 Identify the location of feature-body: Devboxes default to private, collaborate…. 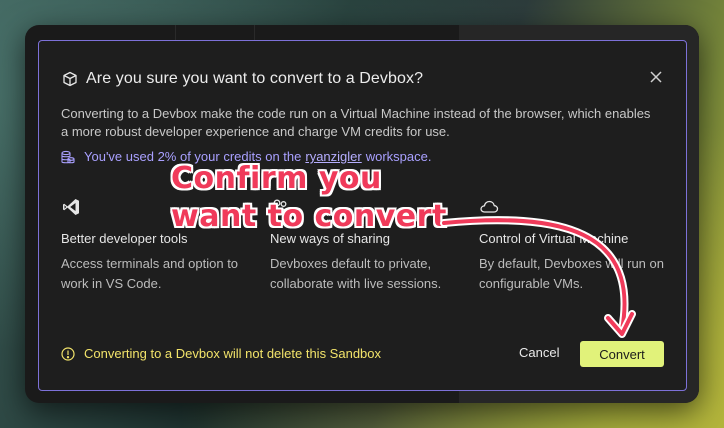
(356, 273).